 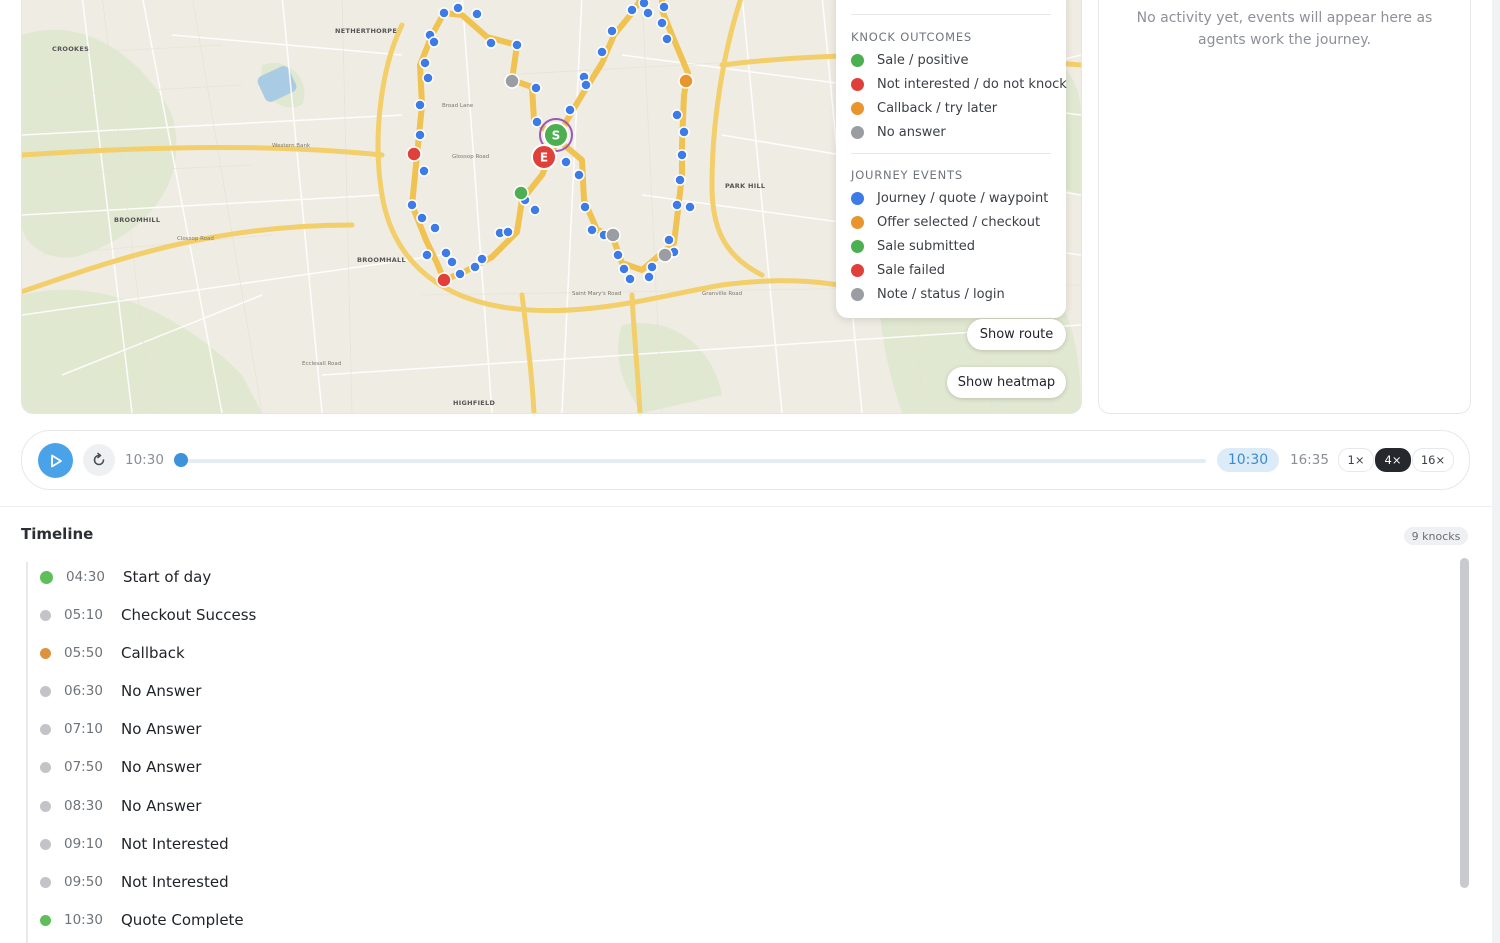 I want to click on timeline-title: Timeline, so click(x=57, y=534).